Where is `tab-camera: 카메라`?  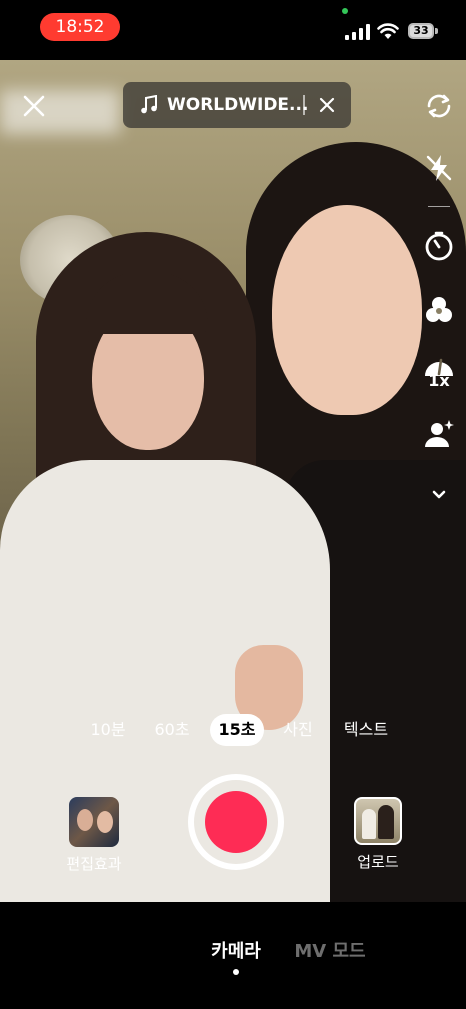
tab-camera: 카메라 is located at coordinates (236, 952).